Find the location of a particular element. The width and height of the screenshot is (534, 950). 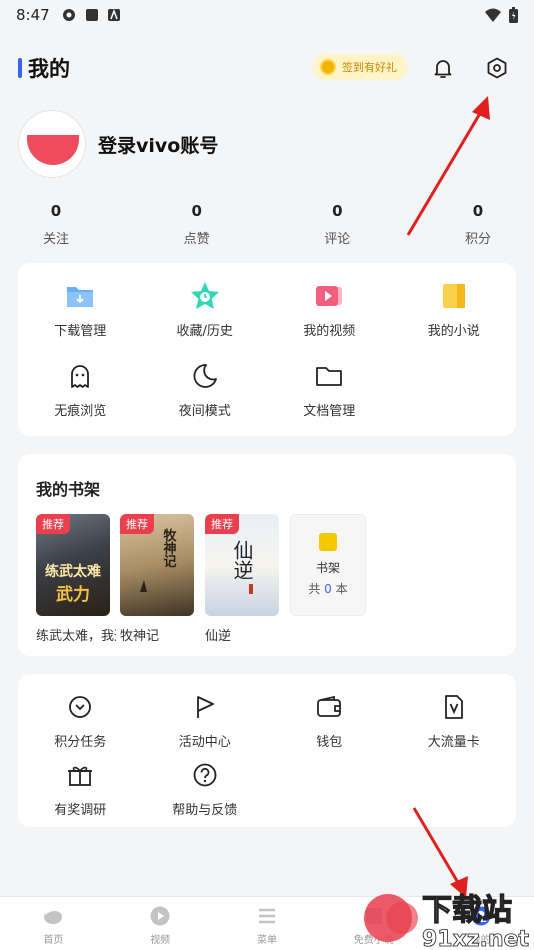

book-cover: 练武太难 武力 推荐 is located at coordinates (73, 565).